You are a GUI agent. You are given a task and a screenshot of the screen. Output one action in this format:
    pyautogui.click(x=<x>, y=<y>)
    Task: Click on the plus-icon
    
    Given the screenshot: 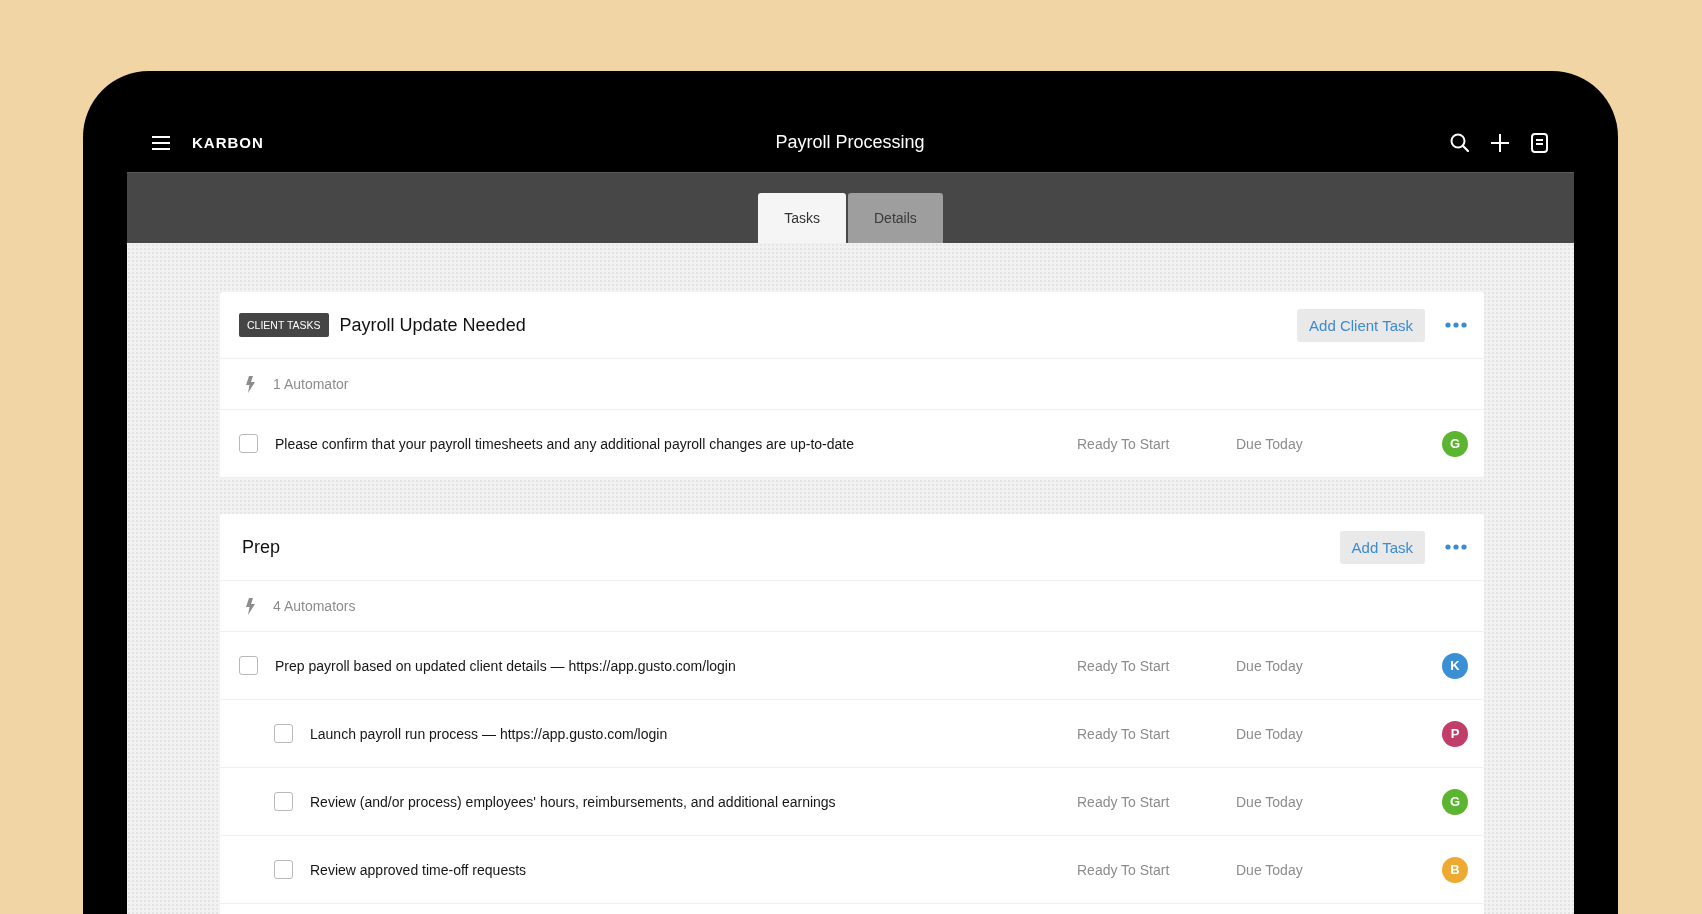 What is the action you would take?
    pyautogui.click(x=1500, y=142)
    